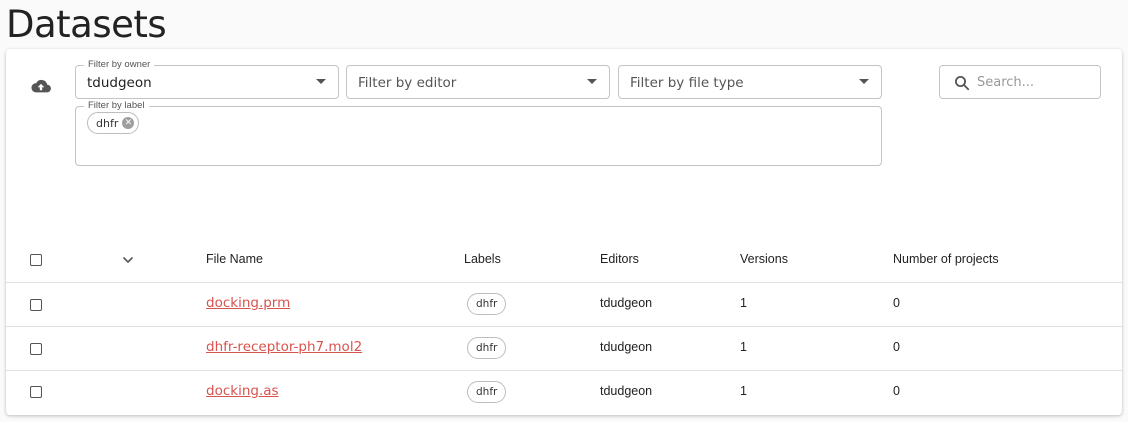 Image resolution: width=1128 pixels, height=422 pixels. What do you see at coordinates (36, 260) in the screenshot?
I see `select-all-checkbox` at bounding box center [36, 260].